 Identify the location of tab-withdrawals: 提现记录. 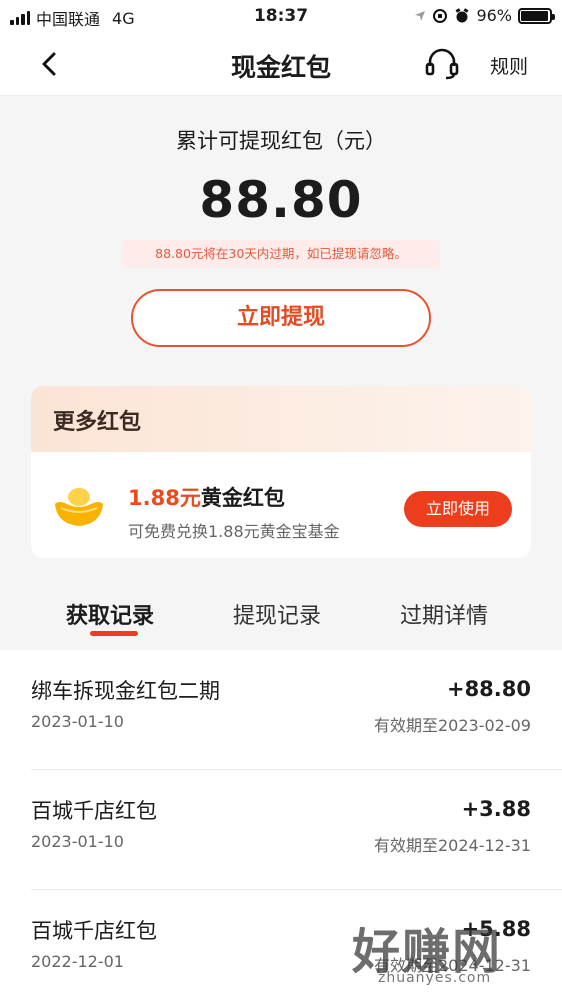
(277, 614).